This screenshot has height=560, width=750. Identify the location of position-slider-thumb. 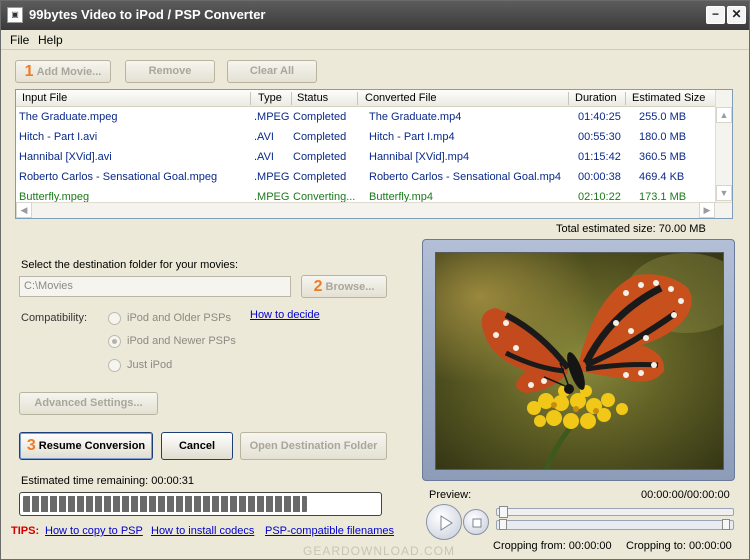
(503, 512).